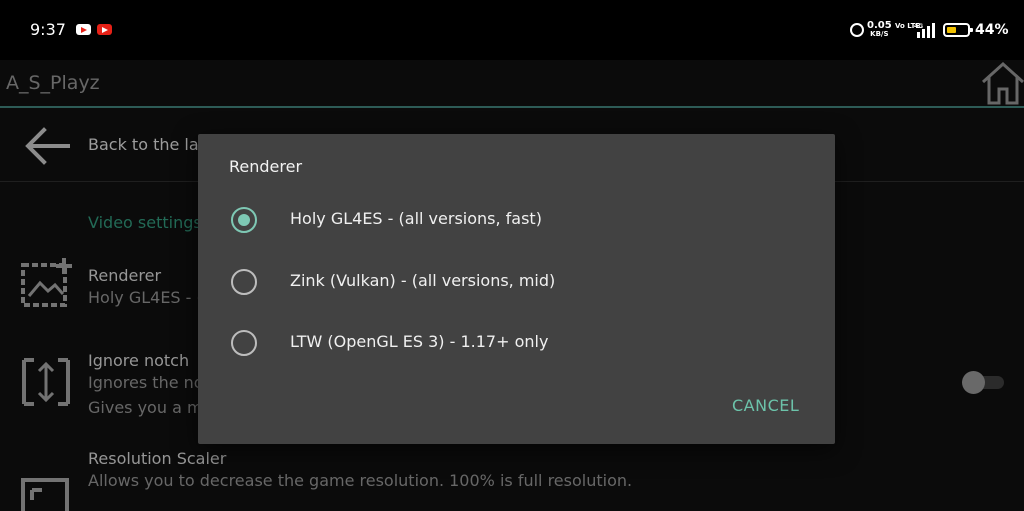  I want to click on radio-selected-icon, so click(244, 220).